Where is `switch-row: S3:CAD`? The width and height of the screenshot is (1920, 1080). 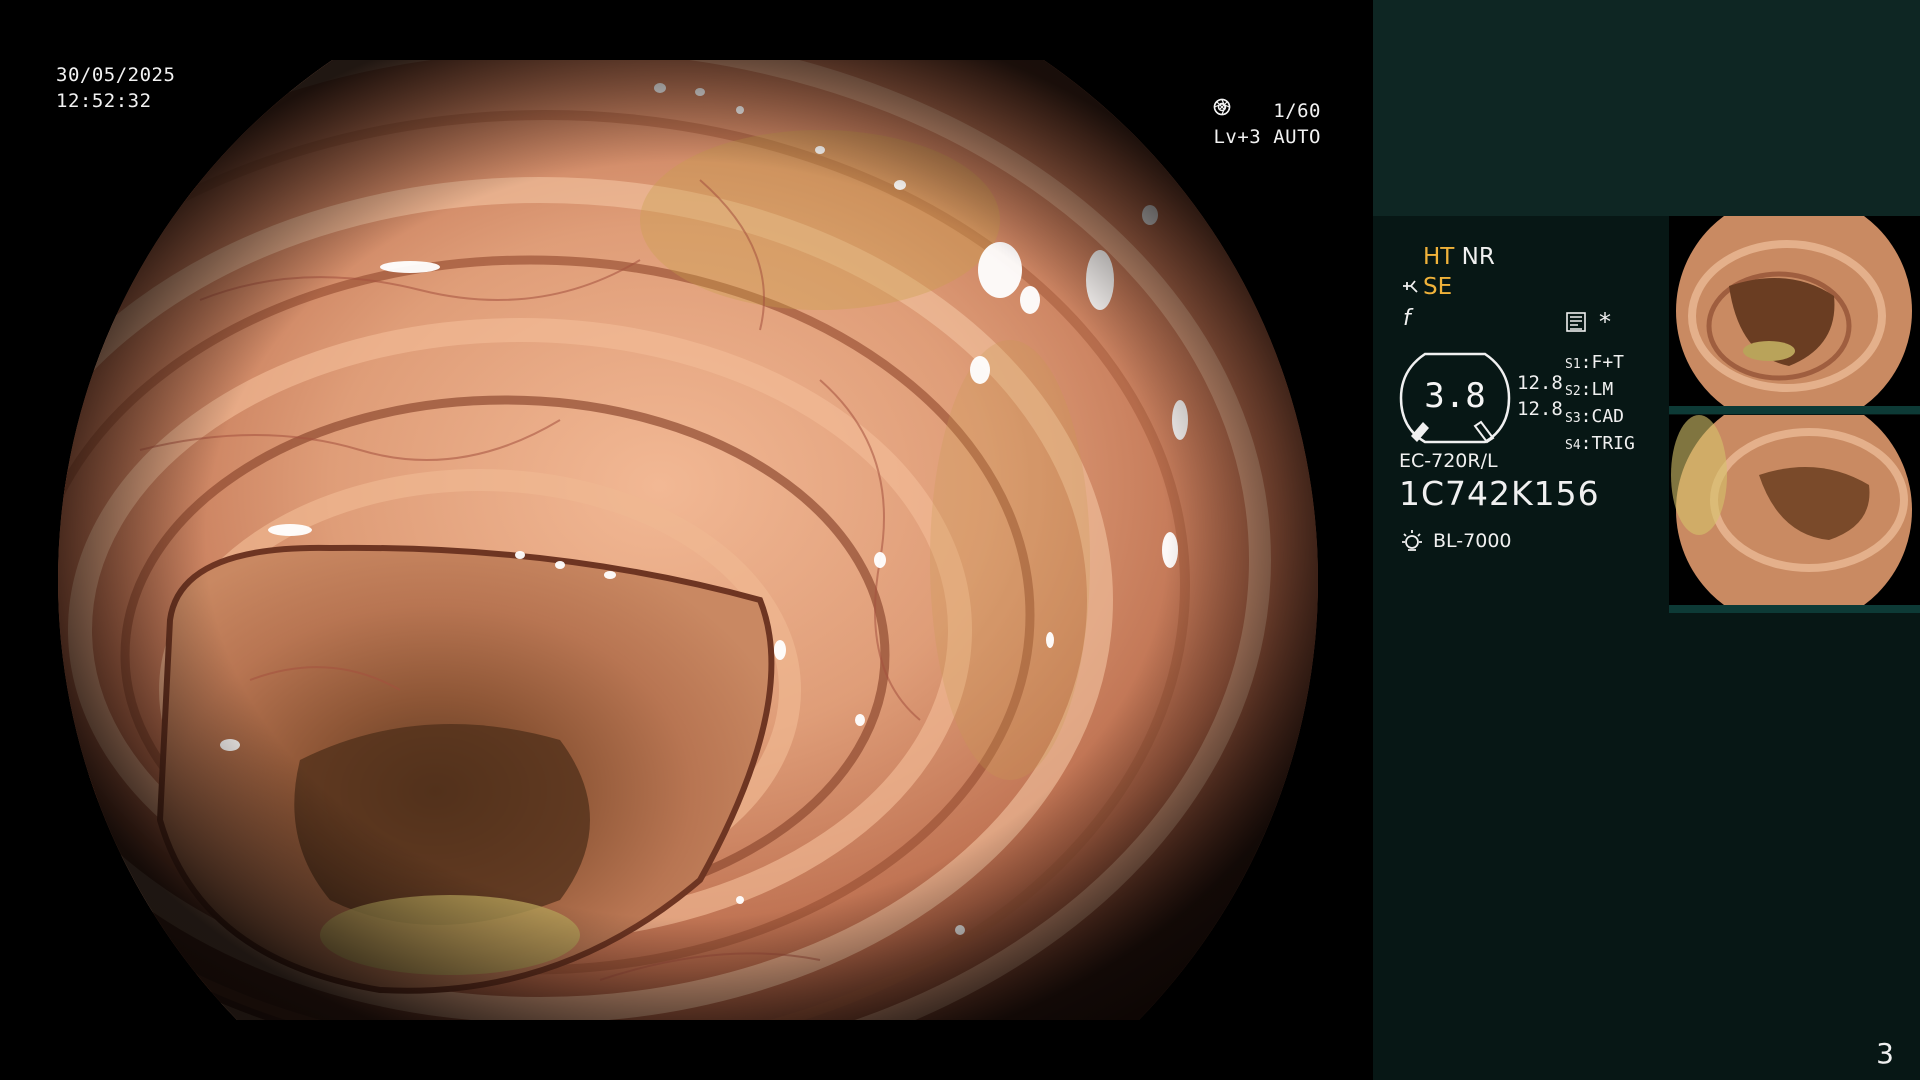 switch-row: S3:CAD is located at coordinates (1595, 416).